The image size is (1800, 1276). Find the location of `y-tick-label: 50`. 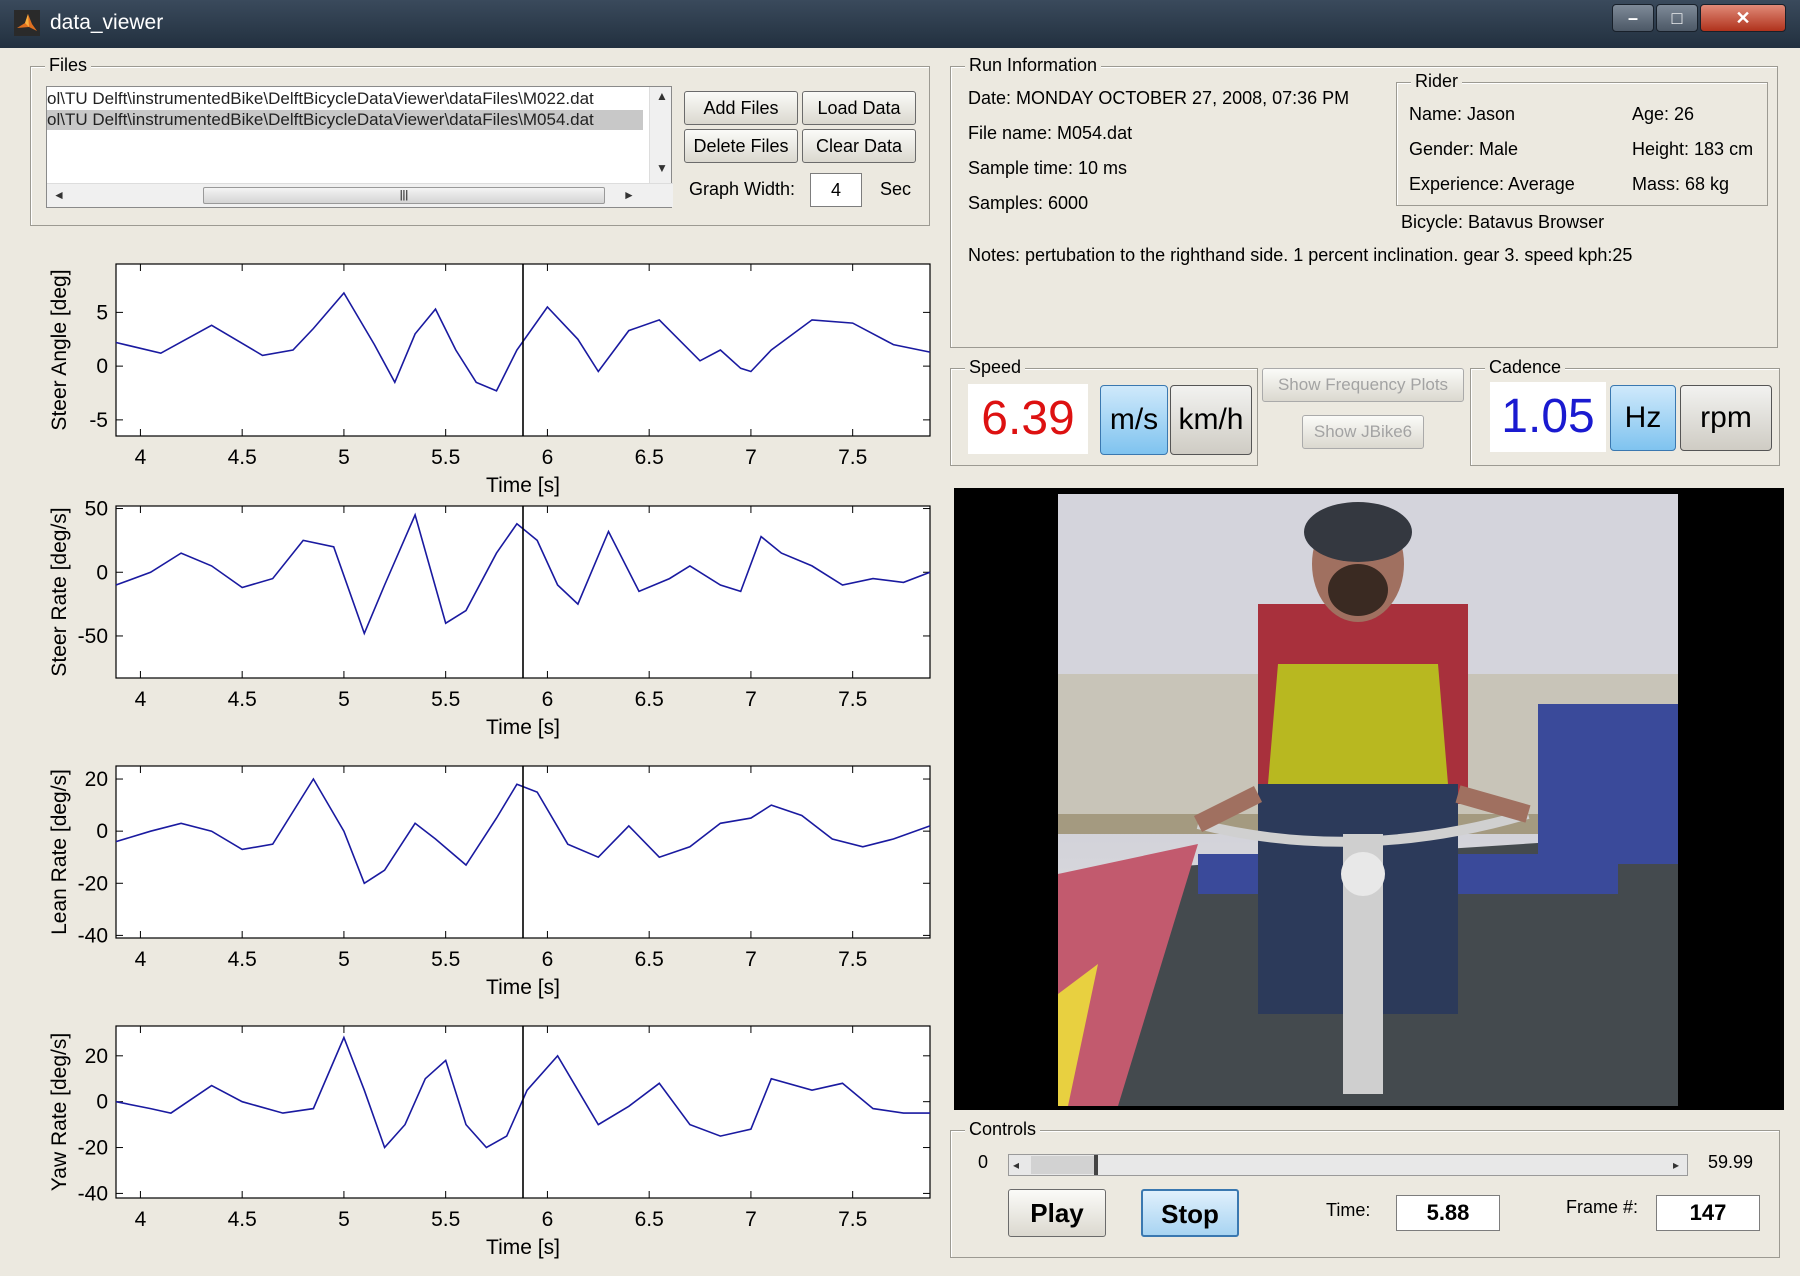

y-tick-label: 50 is located at coordinates (96, 509).